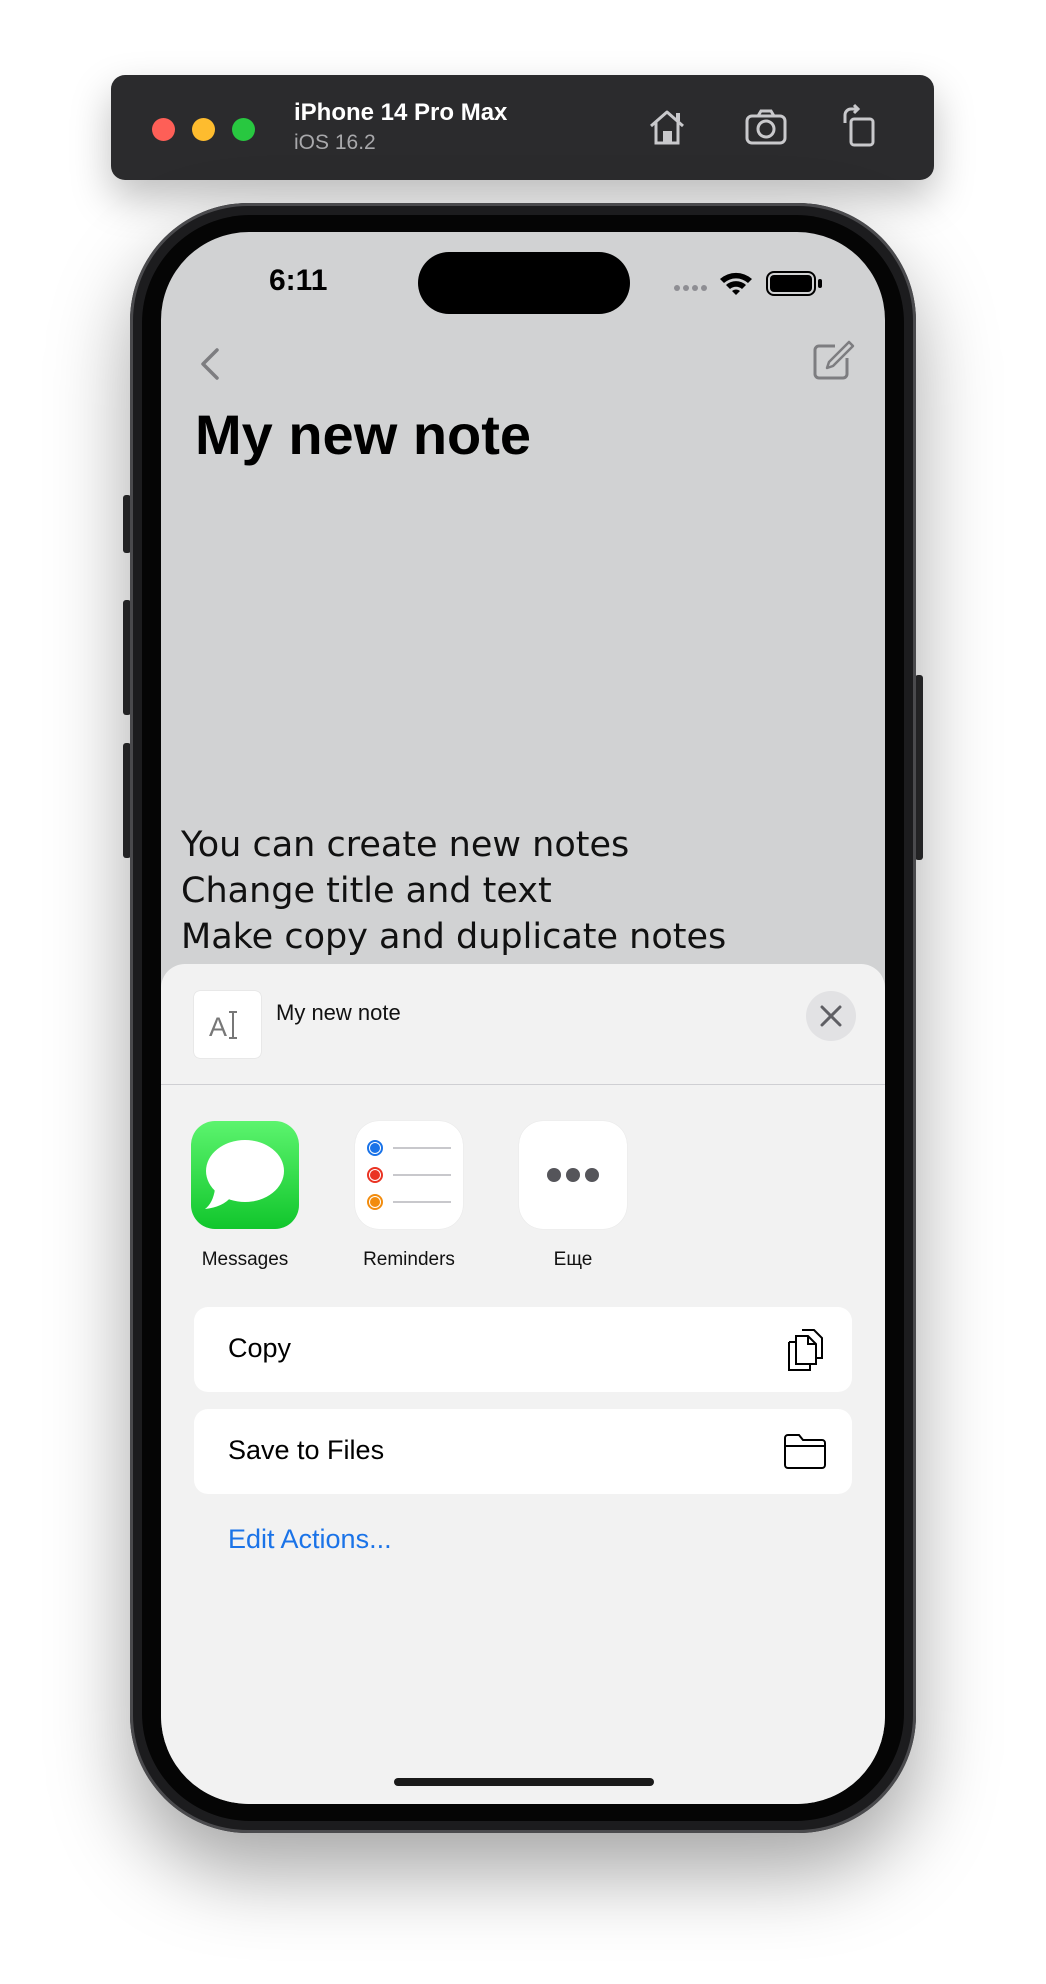 The width and height of the screenshot is (1046, 1984). I want to click on close-window-button, so click(163, 129).